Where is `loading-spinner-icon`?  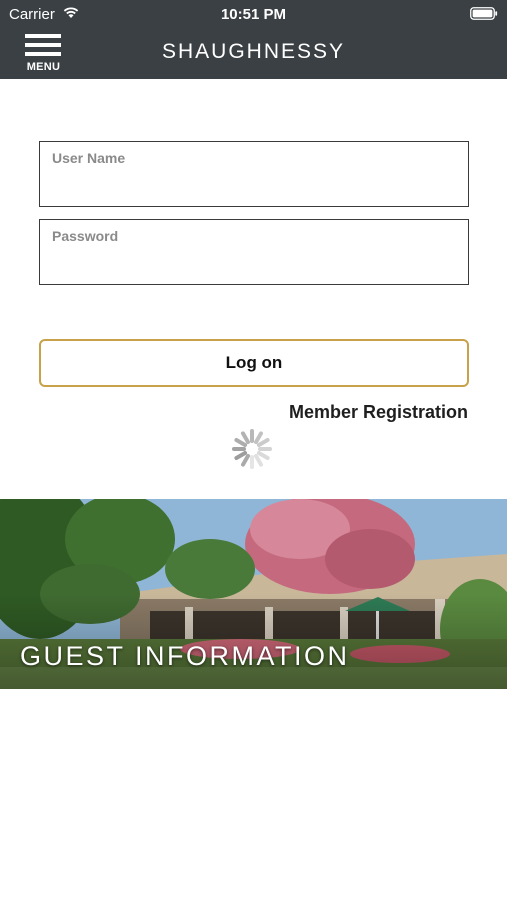
loading-spinner-icon is located at coordinates (252, 449).